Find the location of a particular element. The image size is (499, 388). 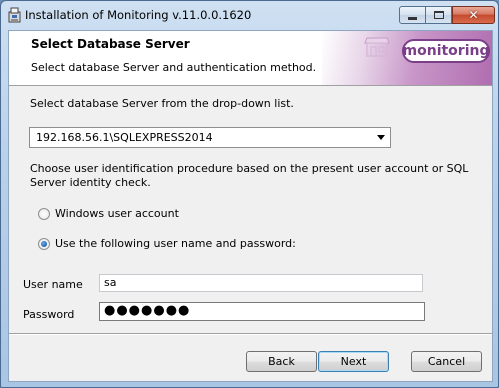

monitoring-logo: monitoring is located at coordinates (446, 51).